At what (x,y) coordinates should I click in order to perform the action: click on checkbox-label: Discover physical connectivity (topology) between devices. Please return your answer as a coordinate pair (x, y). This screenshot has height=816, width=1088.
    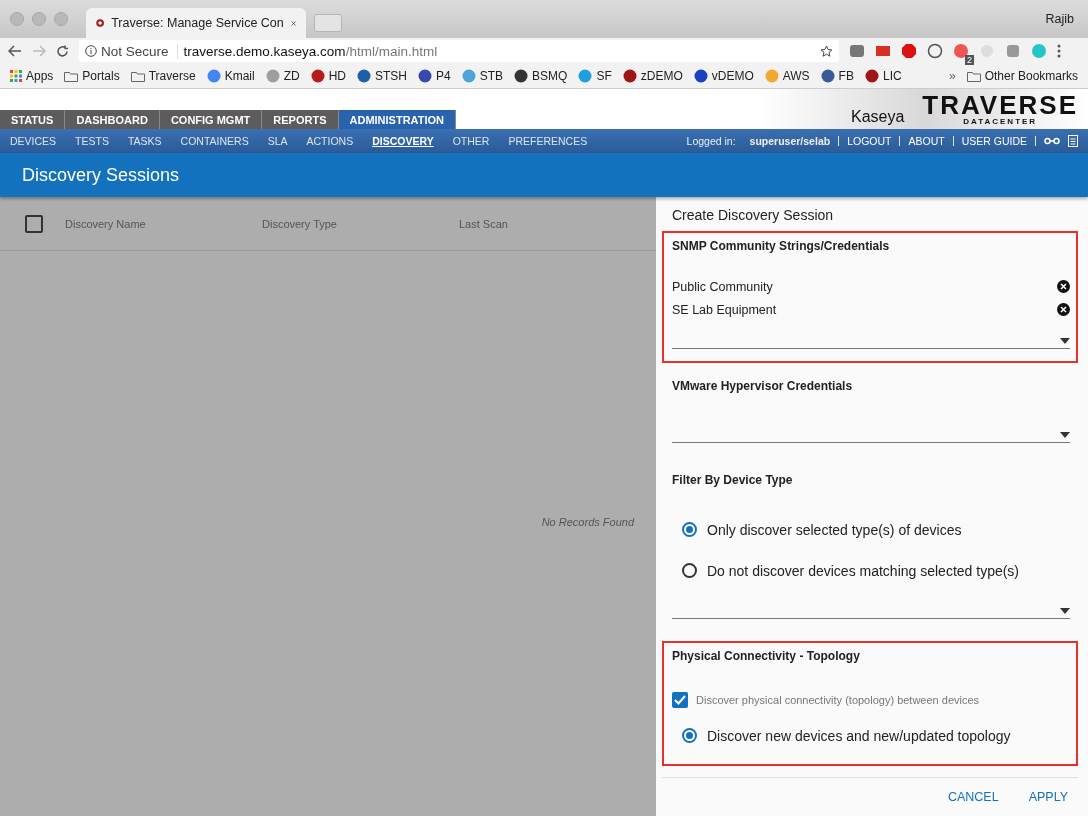
    Looking at the image, I should click on (838, 700).